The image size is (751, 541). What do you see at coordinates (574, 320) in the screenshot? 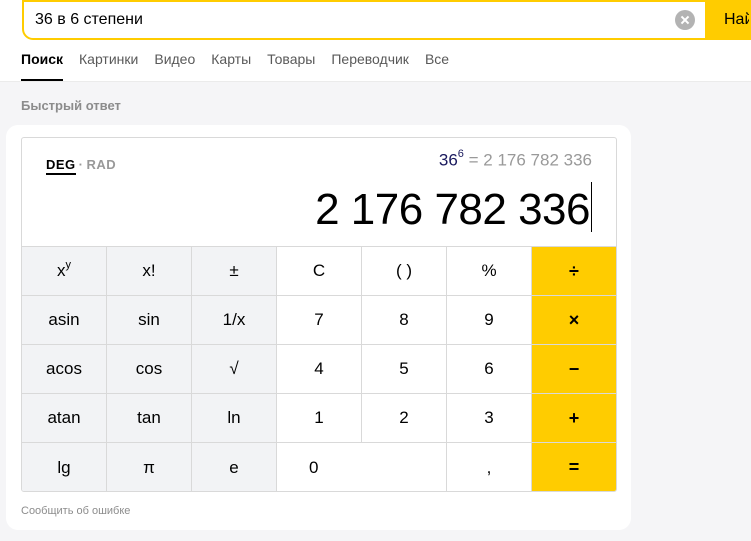
I see `key-multiply: ×` at bounding box center [574, 320].